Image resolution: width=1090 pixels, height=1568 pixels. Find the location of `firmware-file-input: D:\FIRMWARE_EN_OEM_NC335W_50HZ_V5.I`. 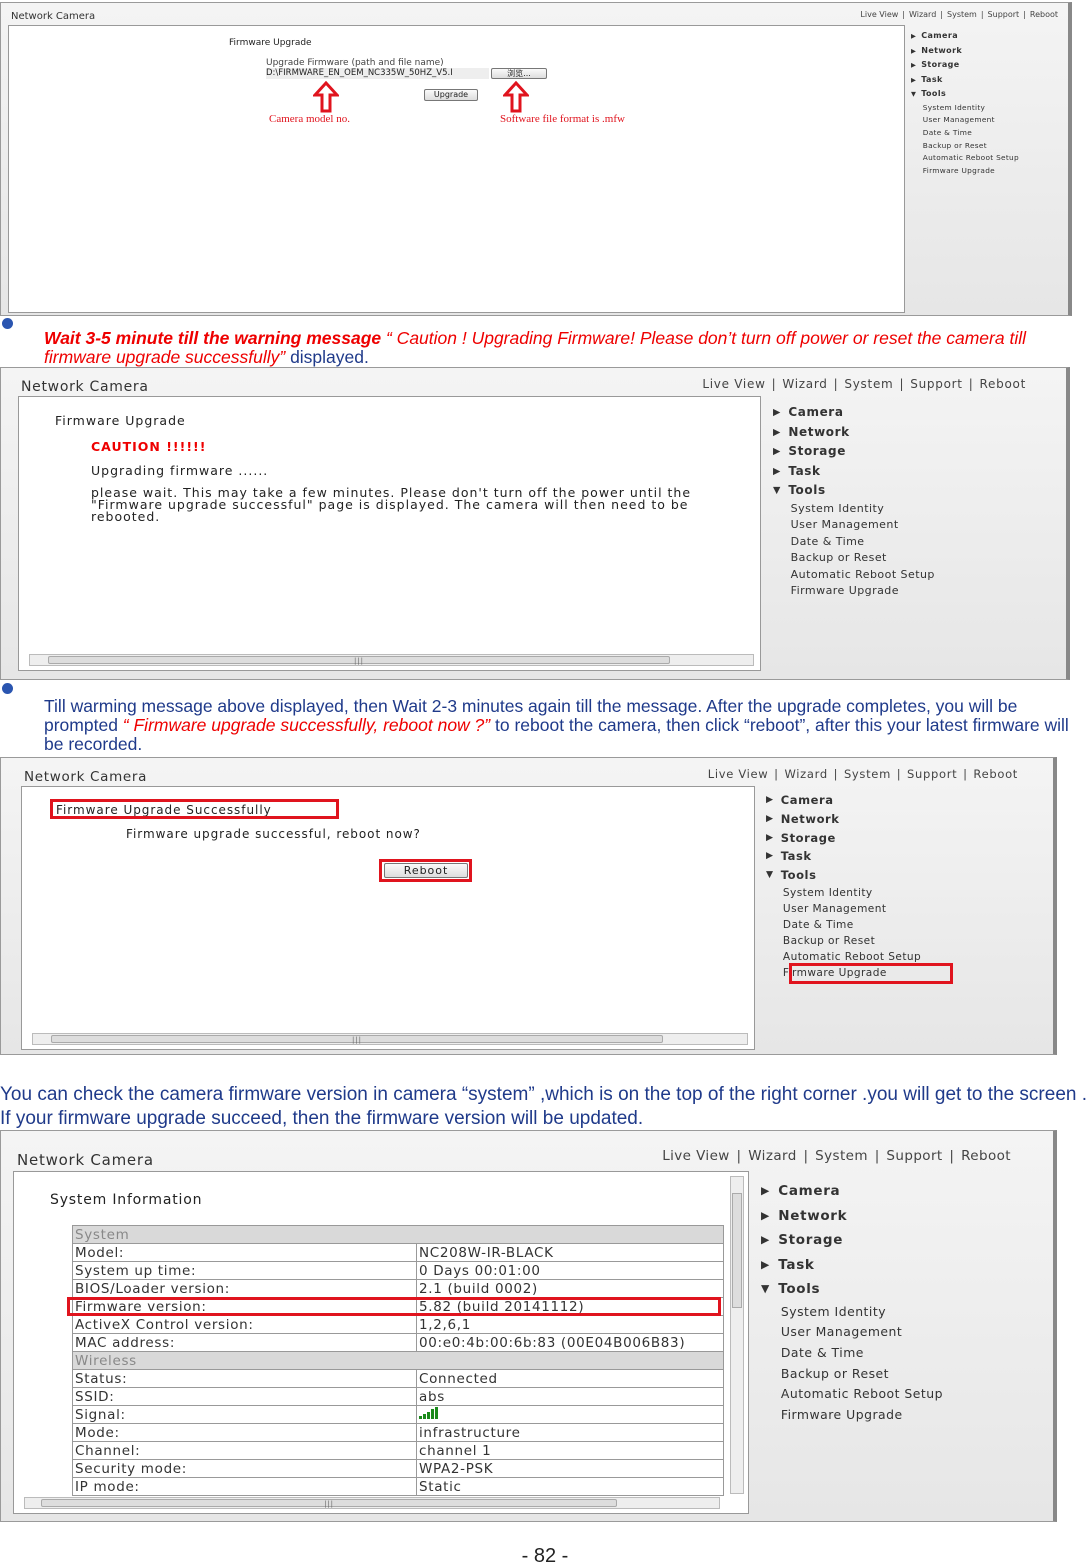

firmware-file-input: D:\FIRMWARE_EN_OEM_NC335W_50HZ_V5.I is located at coordinates (377, 73).